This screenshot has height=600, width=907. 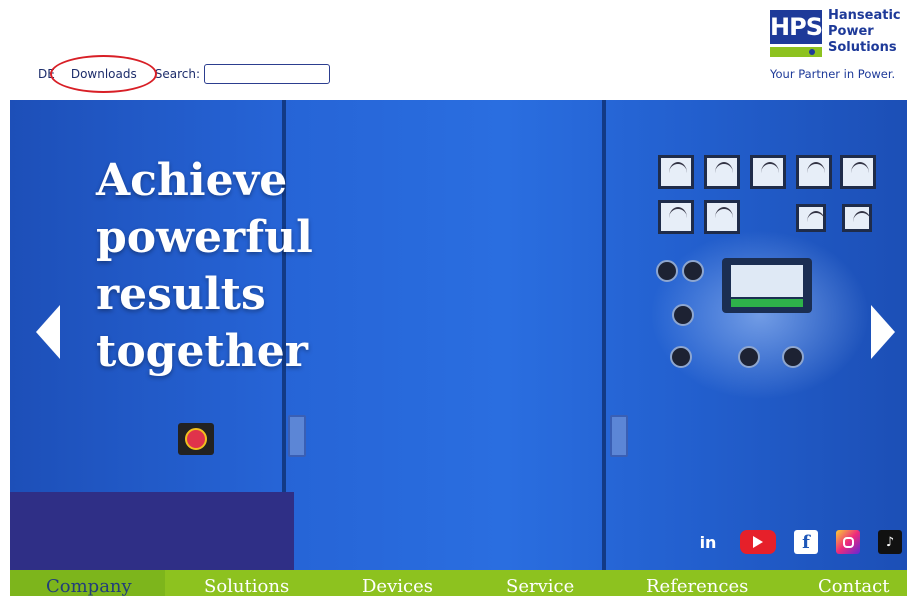 What do you see at coordinates (196, 439) in the screenshot?
I see `emergency-stop-icon` at bounding box center [196, 439].